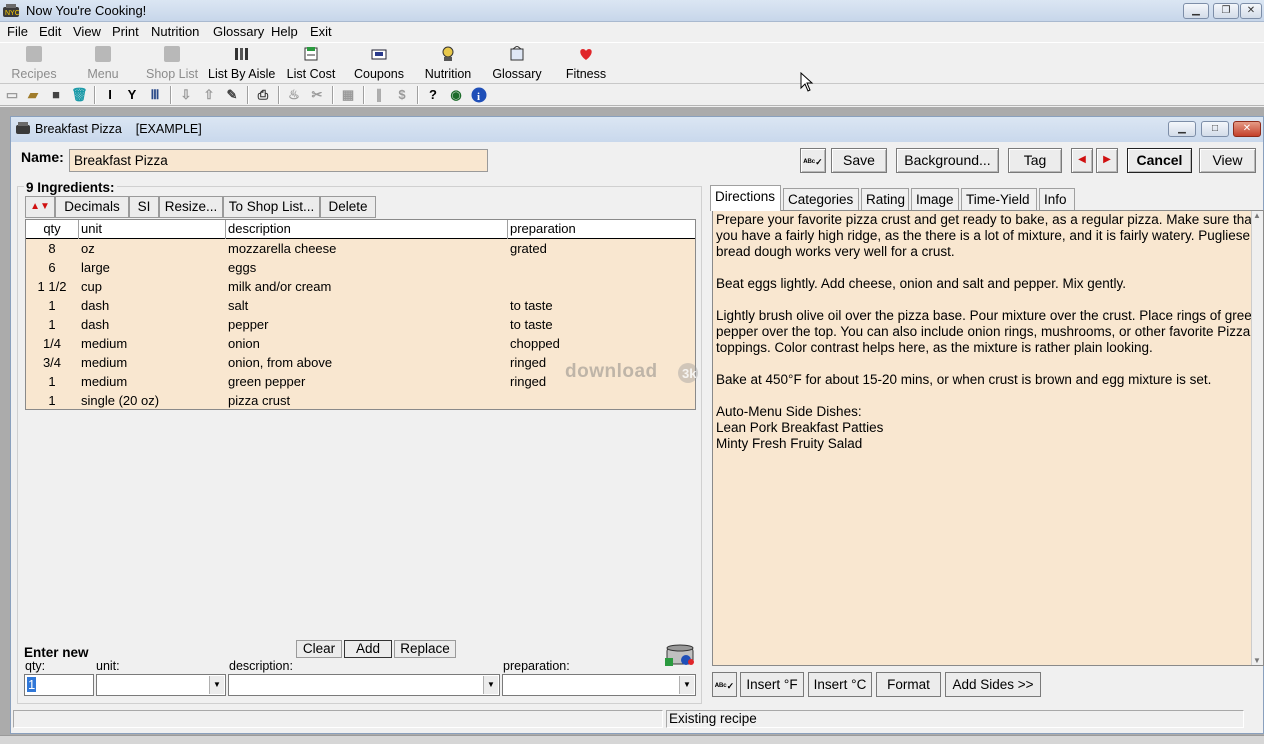 This screenshot has height=744, width=1264. What do you see at coordinates (79, 95) in the screenshot?
I see `trash-icon: 🗑` at bounding box center [79, 95].